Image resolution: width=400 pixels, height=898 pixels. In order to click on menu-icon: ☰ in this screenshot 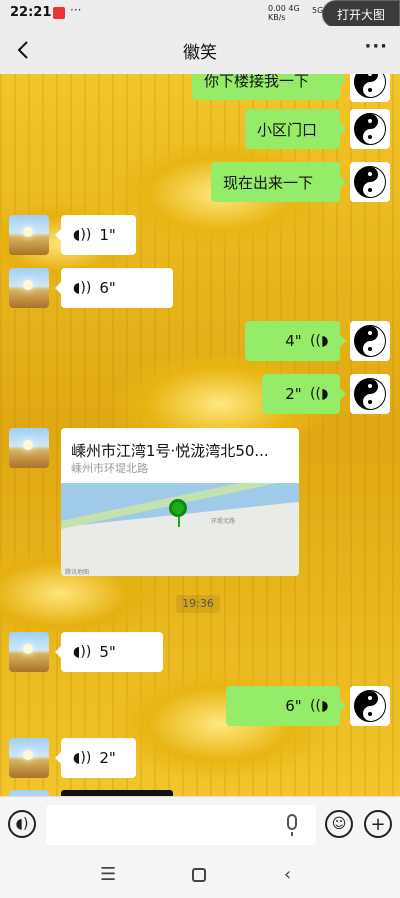, I will do `click(108, 874)`.